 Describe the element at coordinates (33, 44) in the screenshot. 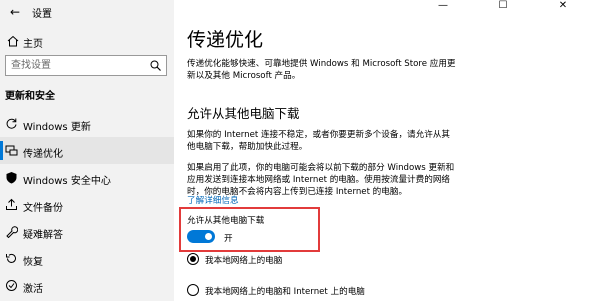

I see `home-label: 主页` at that location.